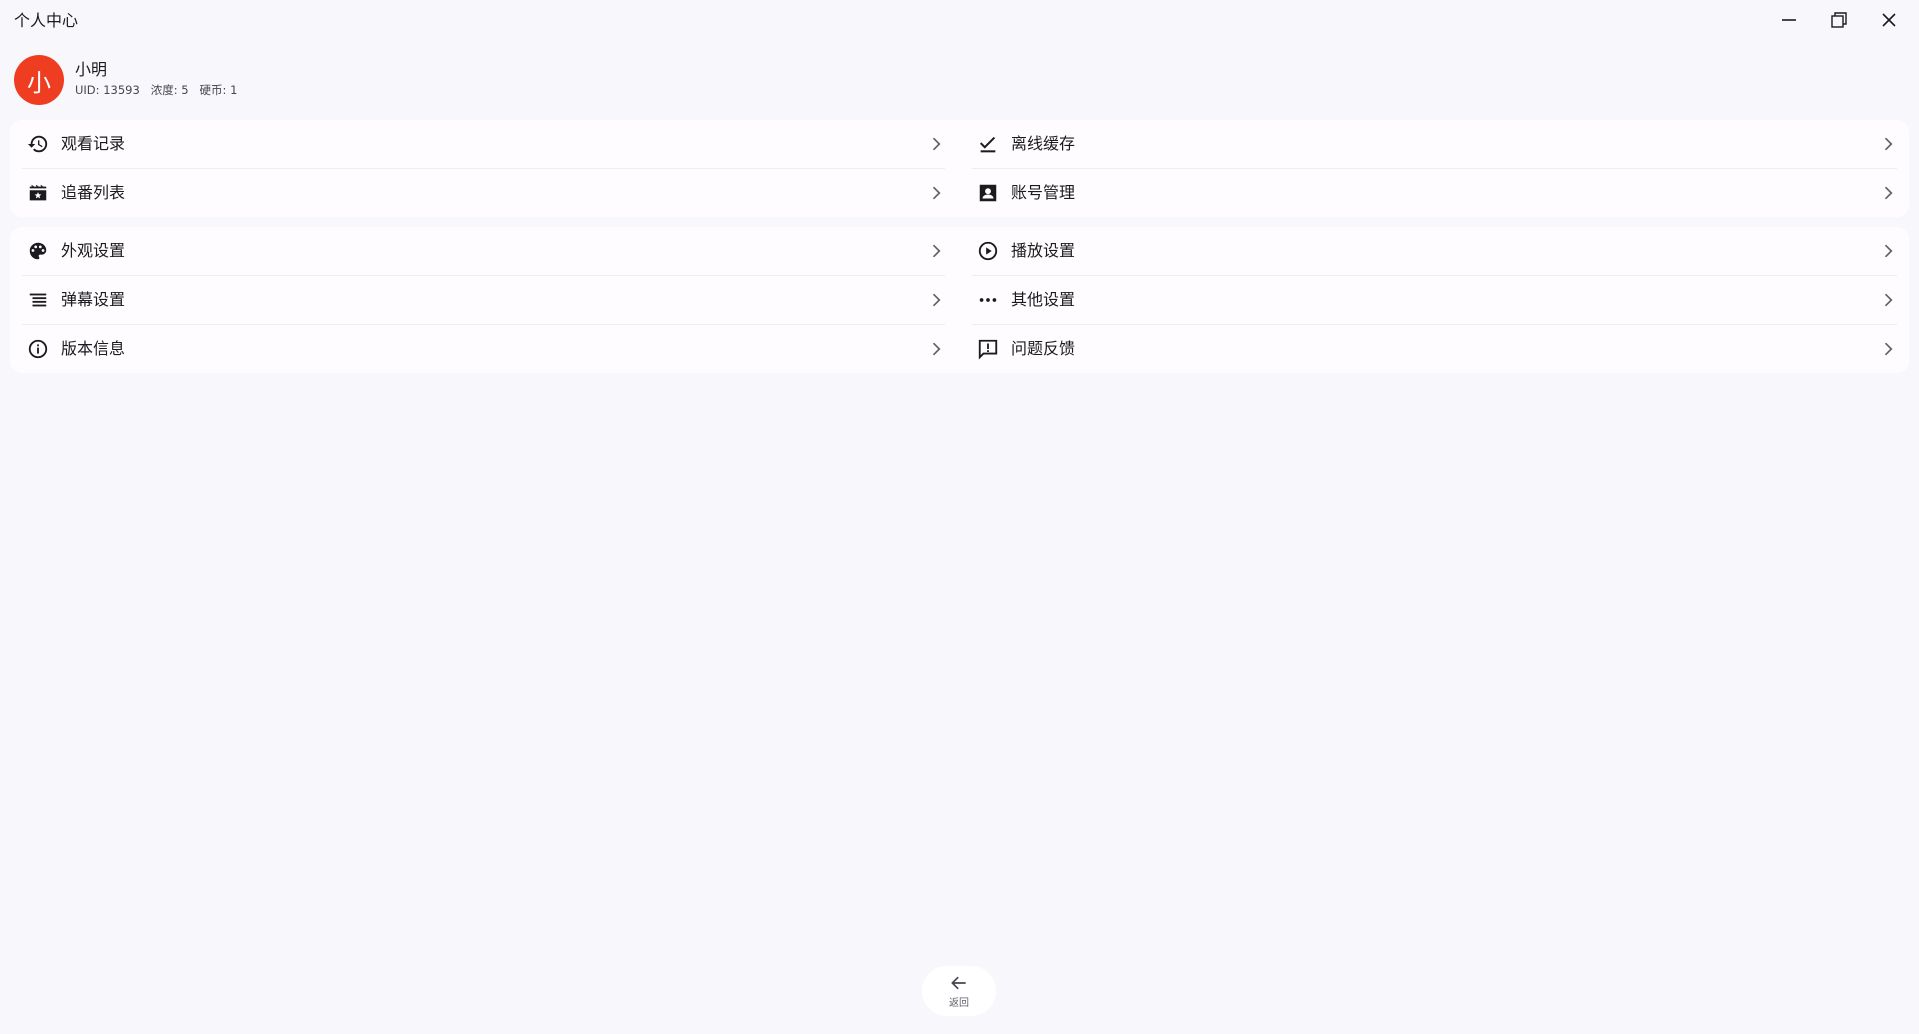 The height and width of the screenshot is (1034, 1919). Describe the element at coordinates (93, 250) in the screenshot. I see `menu-item-label: 外观设置` at that location.